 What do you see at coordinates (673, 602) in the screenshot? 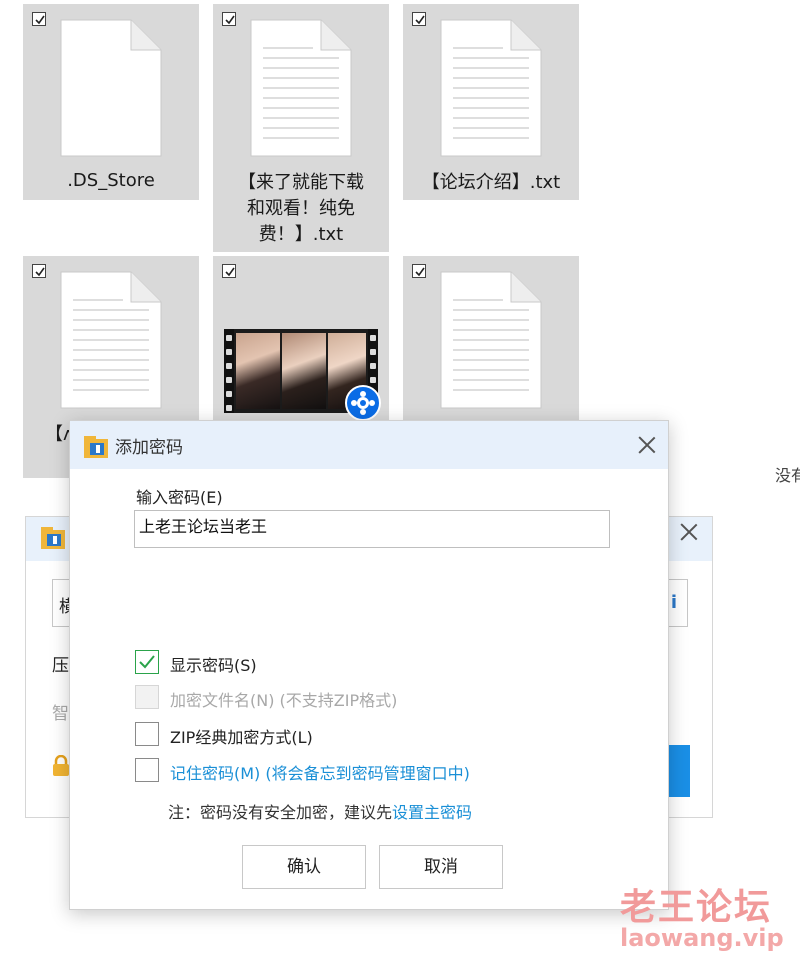
I see `info-icon: i` at bounding box center [673, 602].